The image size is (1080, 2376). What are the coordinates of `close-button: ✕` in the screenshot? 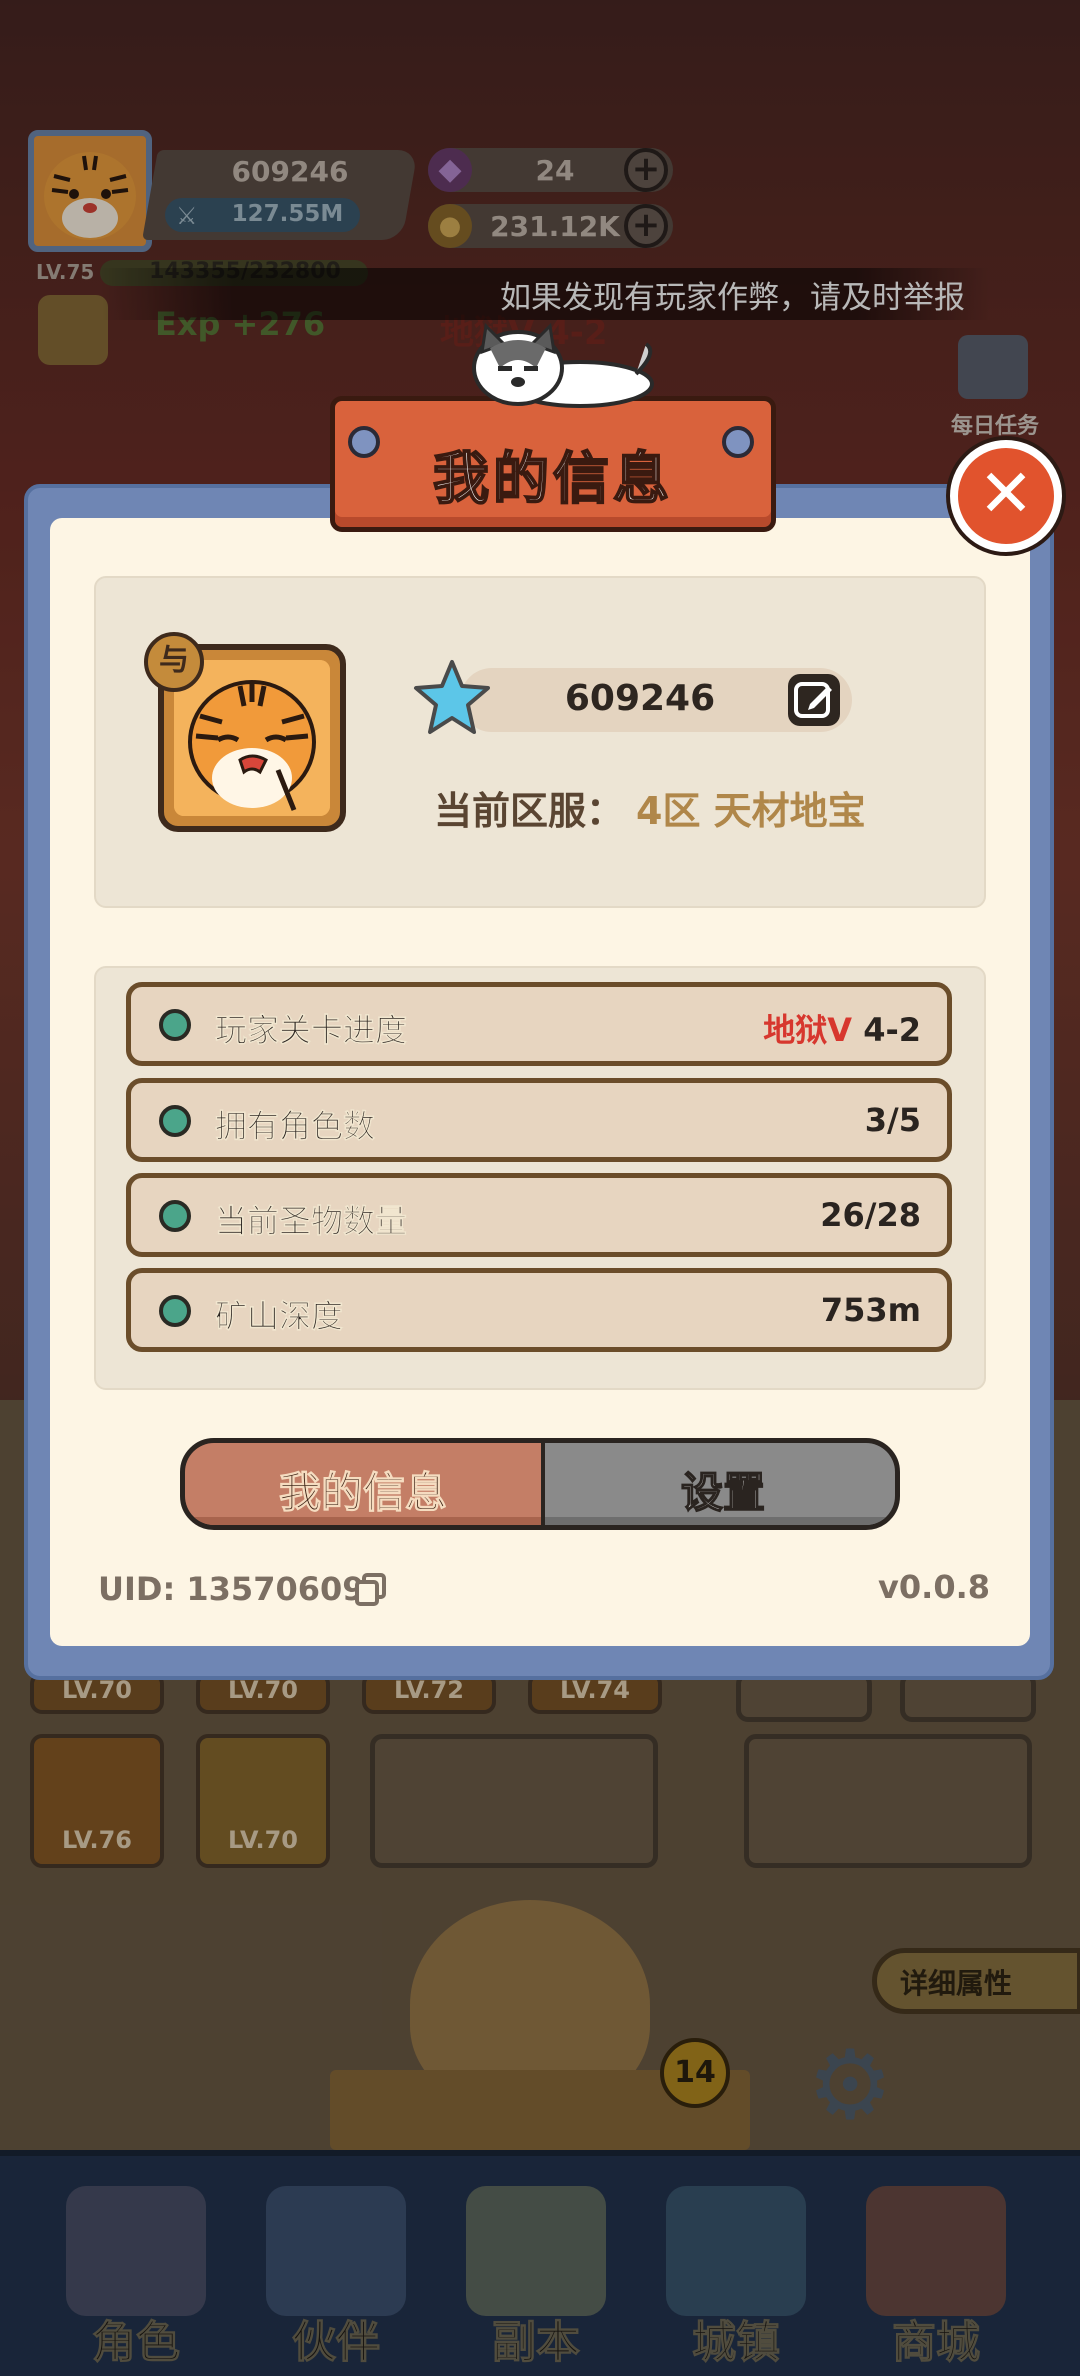 It's located at (1006, 496).